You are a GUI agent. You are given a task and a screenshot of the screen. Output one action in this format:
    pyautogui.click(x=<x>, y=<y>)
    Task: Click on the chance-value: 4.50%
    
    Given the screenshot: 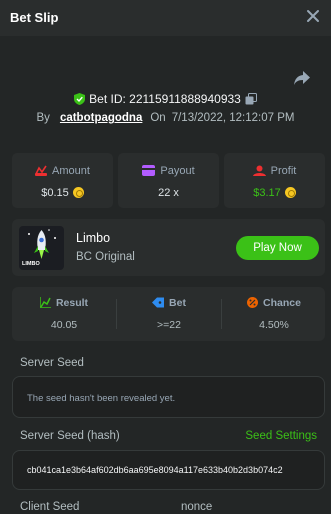 What is the action you would take?
    pyautogui.click(x=274, y=325)
    